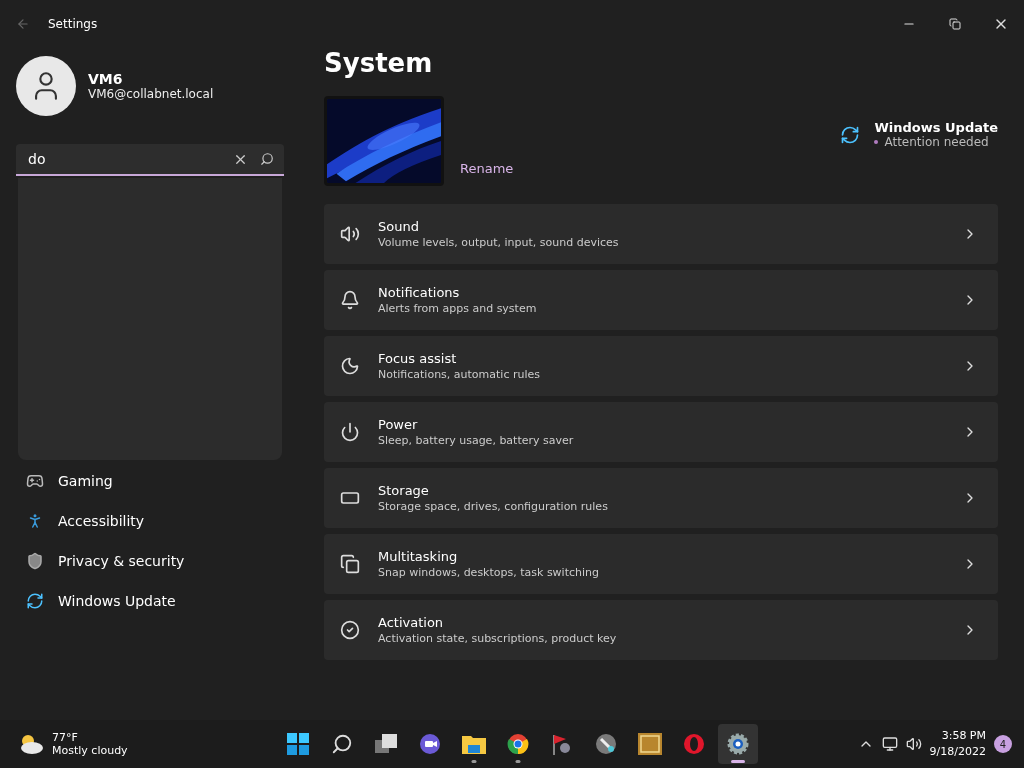 The width and height of the screenshot is (1024, 768). Describe the element at coordinates (459, 374) in the screenshot. I see `card-subtitle: Notifications, automatic rules` at that location.